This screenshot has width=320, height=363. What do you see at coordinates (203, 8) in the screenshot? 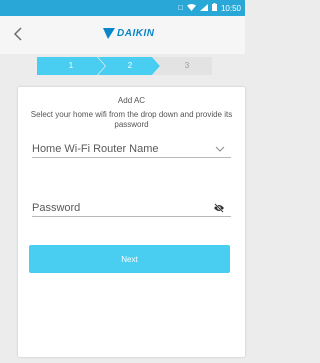
I see `signal-icon` at bounding box center [203, 8].